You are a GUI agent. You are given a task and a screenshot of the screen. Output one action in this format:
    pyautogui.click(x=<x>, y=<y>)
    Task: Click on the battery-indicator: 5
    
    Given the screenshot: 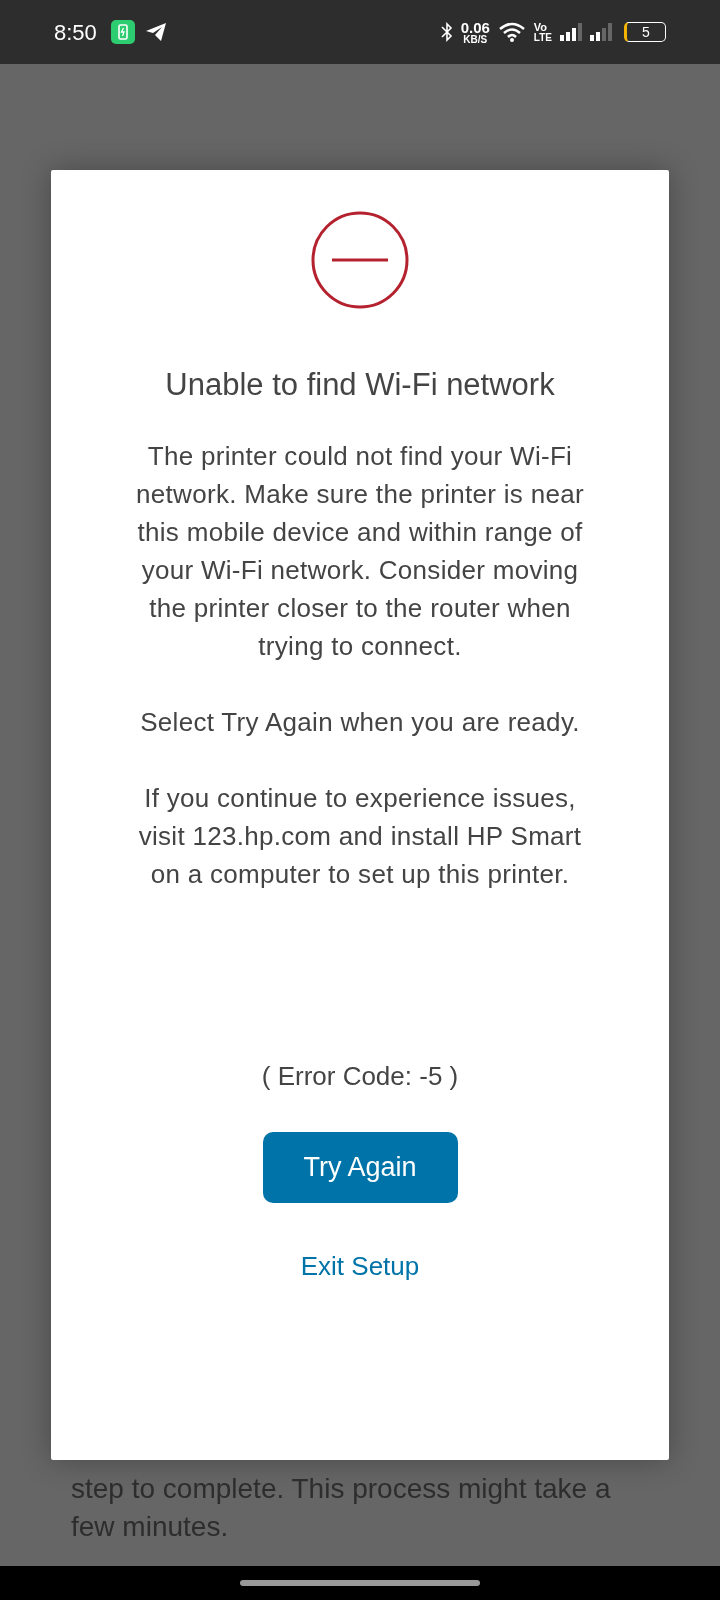 What is the action you would take?
    pyautogui.click(x=645, y=32)
    